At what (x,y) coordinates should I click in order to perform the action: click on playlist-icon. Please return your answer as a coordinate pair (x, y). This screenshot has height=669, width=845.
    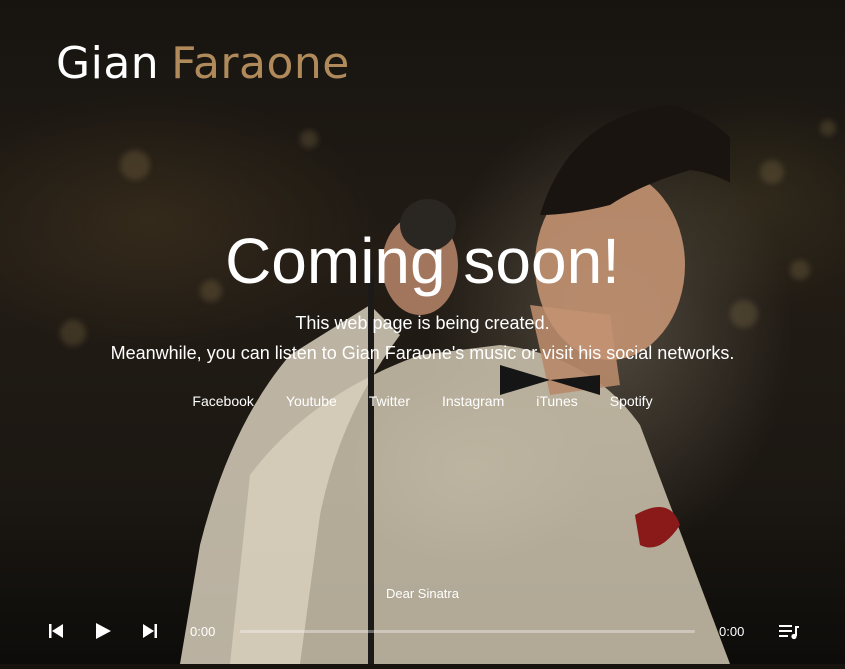
    Looking at the image, I should click on (789, 632).